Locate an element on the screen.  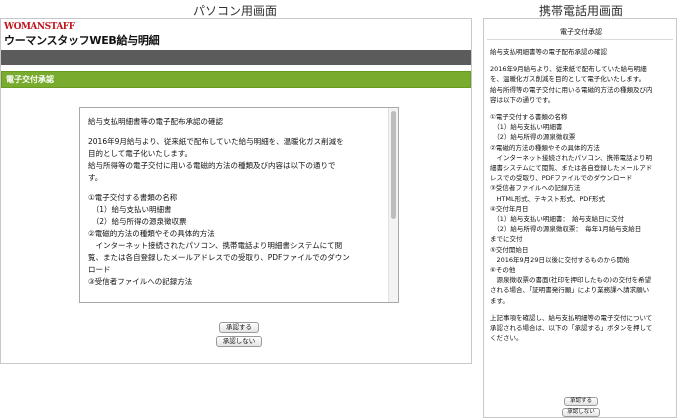
text-line: インターネット接続されたパソコン、携帯電話より明細書システムにて閲 is located at coordinates (215, 245).